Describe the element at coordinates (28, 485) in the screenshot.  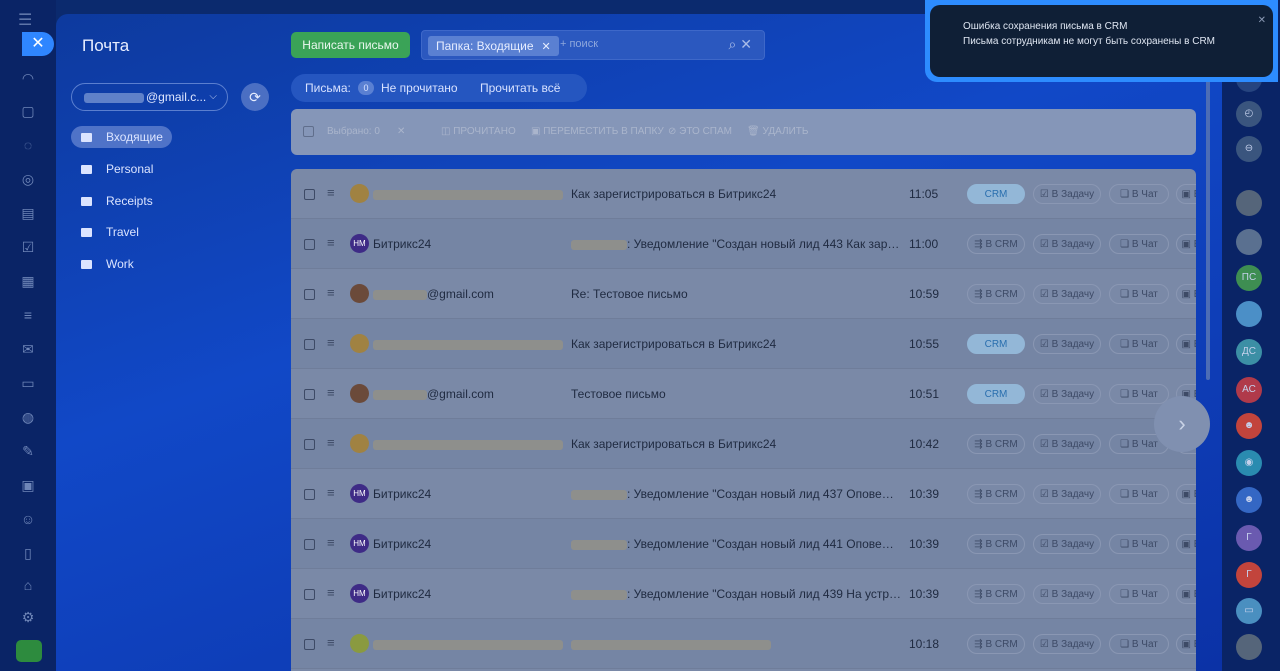
I see `card-icon: ▣` at that location.